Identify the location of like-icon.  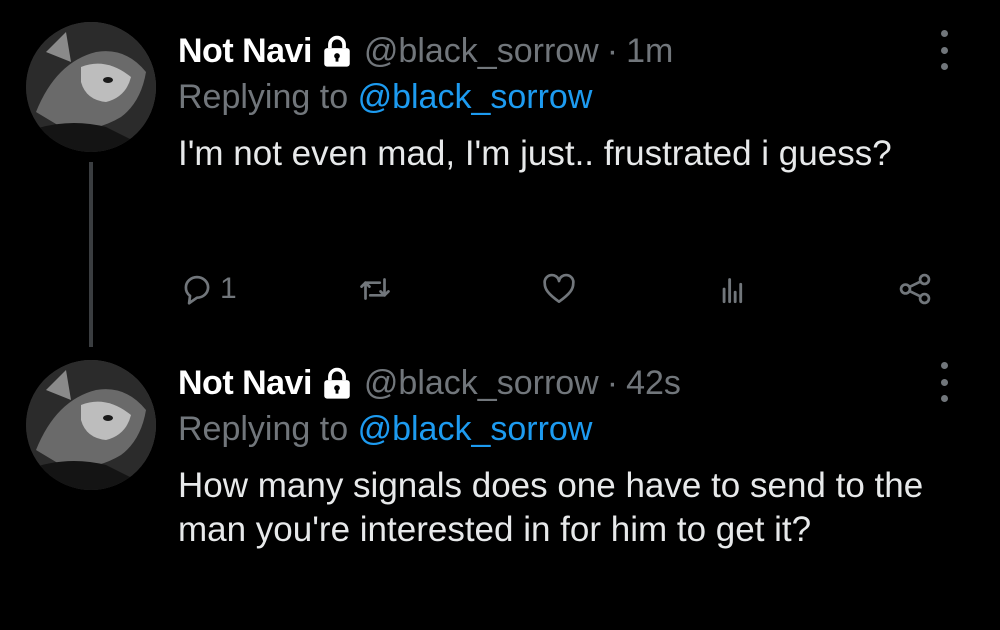
(559, 289).